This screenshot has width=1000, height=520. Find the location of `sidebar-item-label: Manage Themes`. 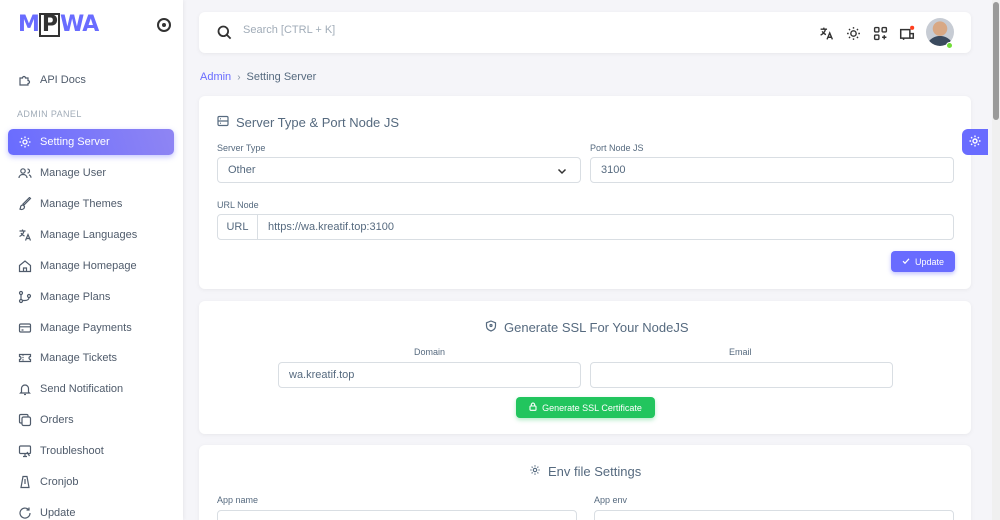

sidebar-item-label: Manage Themes is located at coordinates (81, 204).